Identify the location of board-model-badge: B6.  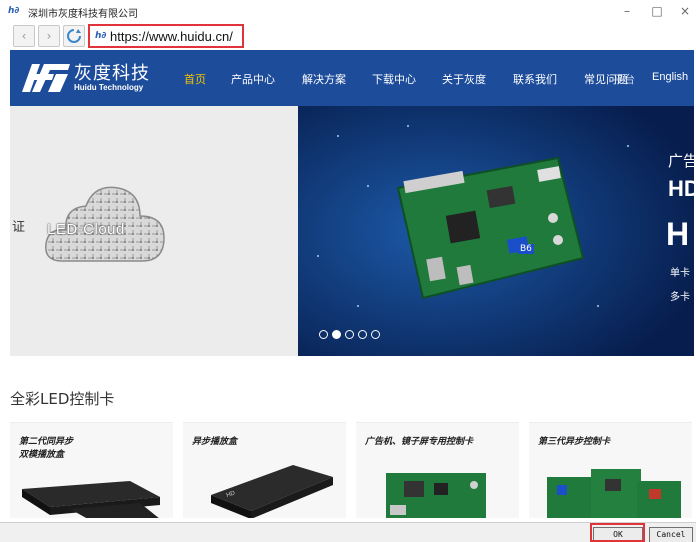
(526, 249).